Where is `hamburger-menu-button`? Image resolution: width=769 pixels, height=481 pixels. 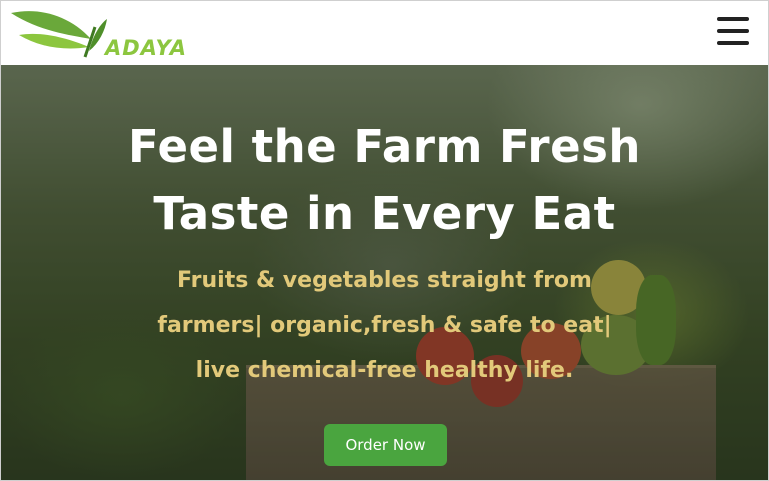
hamburger-menu-button is located at coordinates (733, 31).